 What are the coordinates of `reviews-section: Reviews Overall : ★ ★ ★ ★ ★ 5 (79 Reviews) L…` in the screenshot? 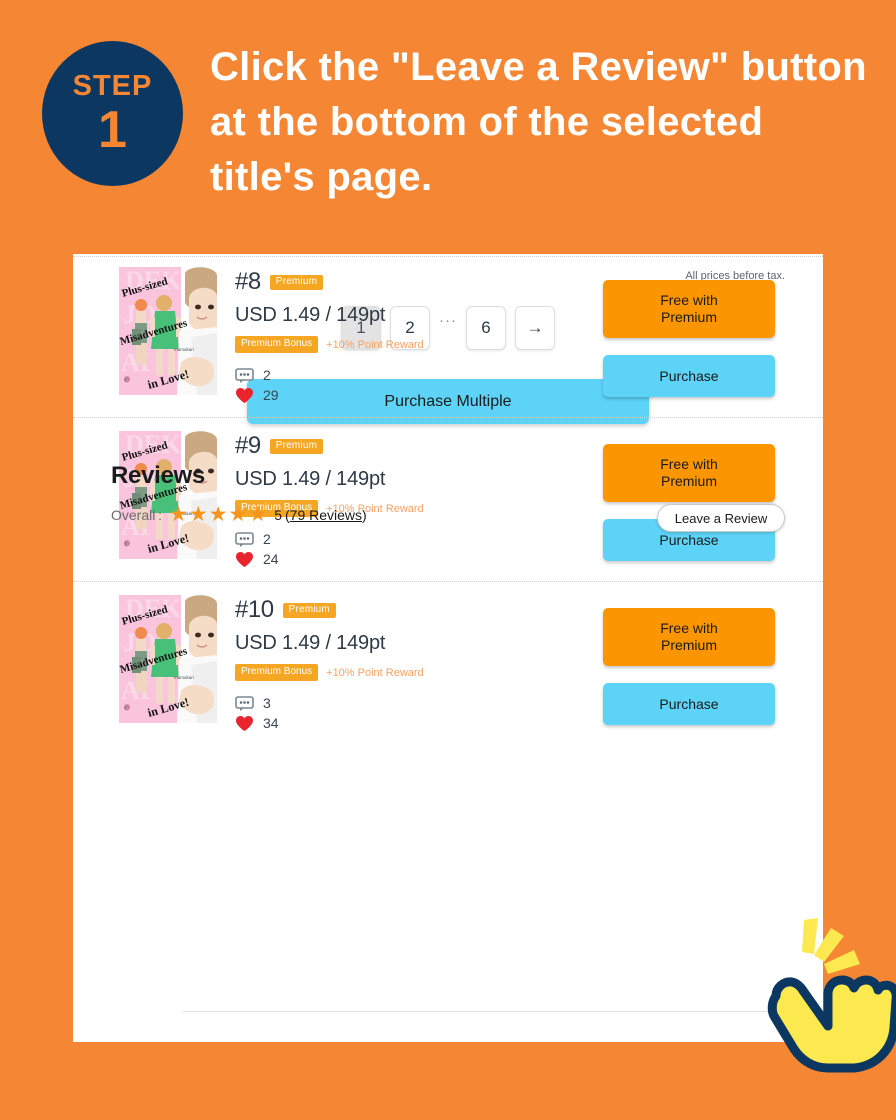 It's located at (448, 497).